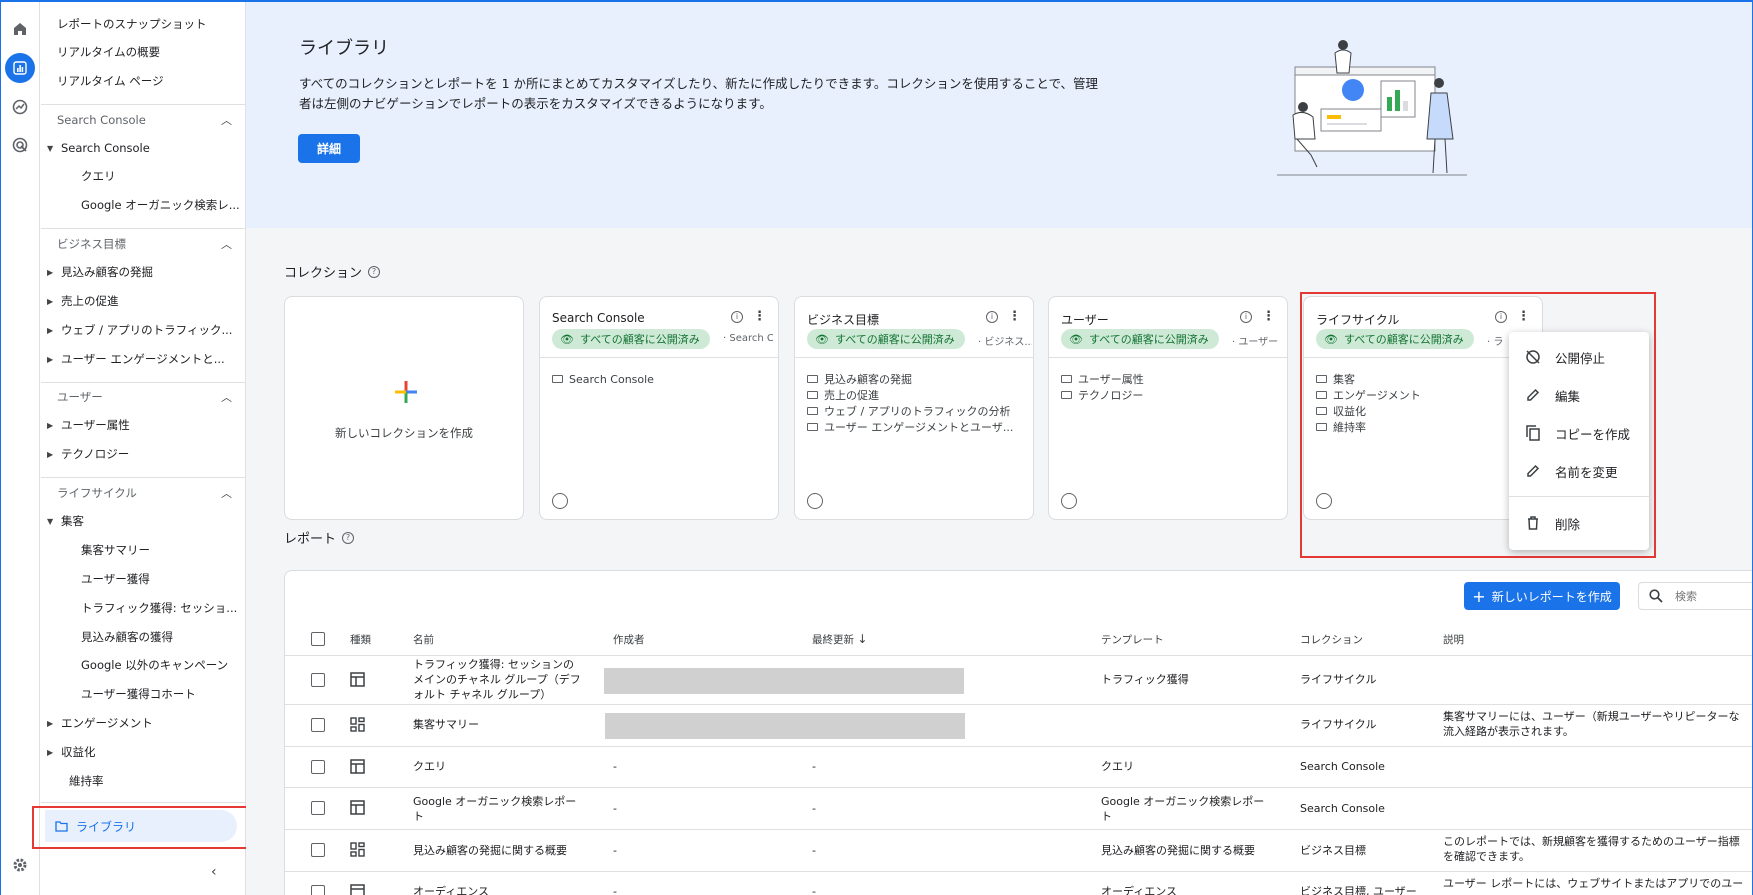  I want to click on sidebar-item-retention: 維持率, so click(143, 781).